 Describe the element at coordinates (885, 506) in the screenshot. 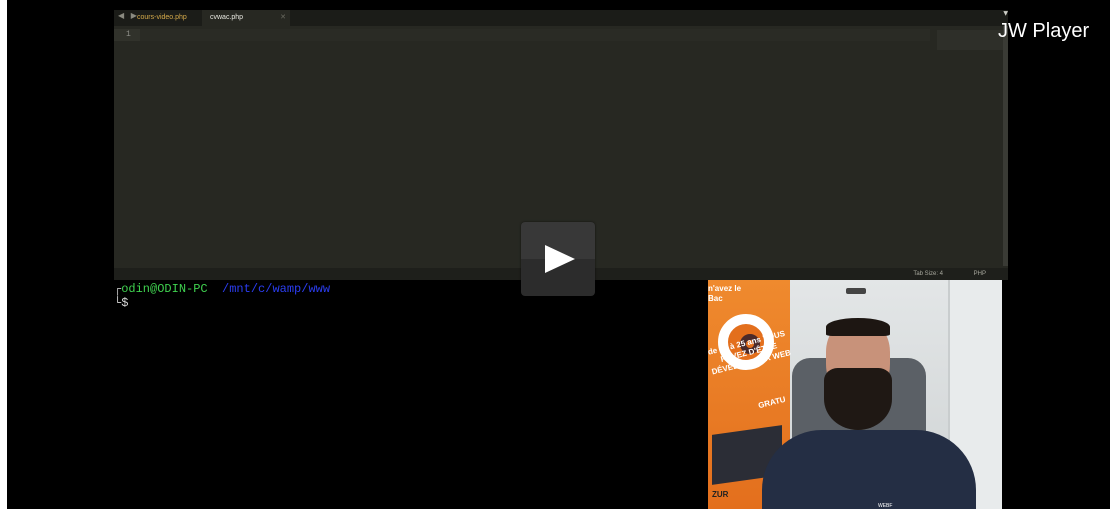

I see `shirt-logo: WEBF` at that location.